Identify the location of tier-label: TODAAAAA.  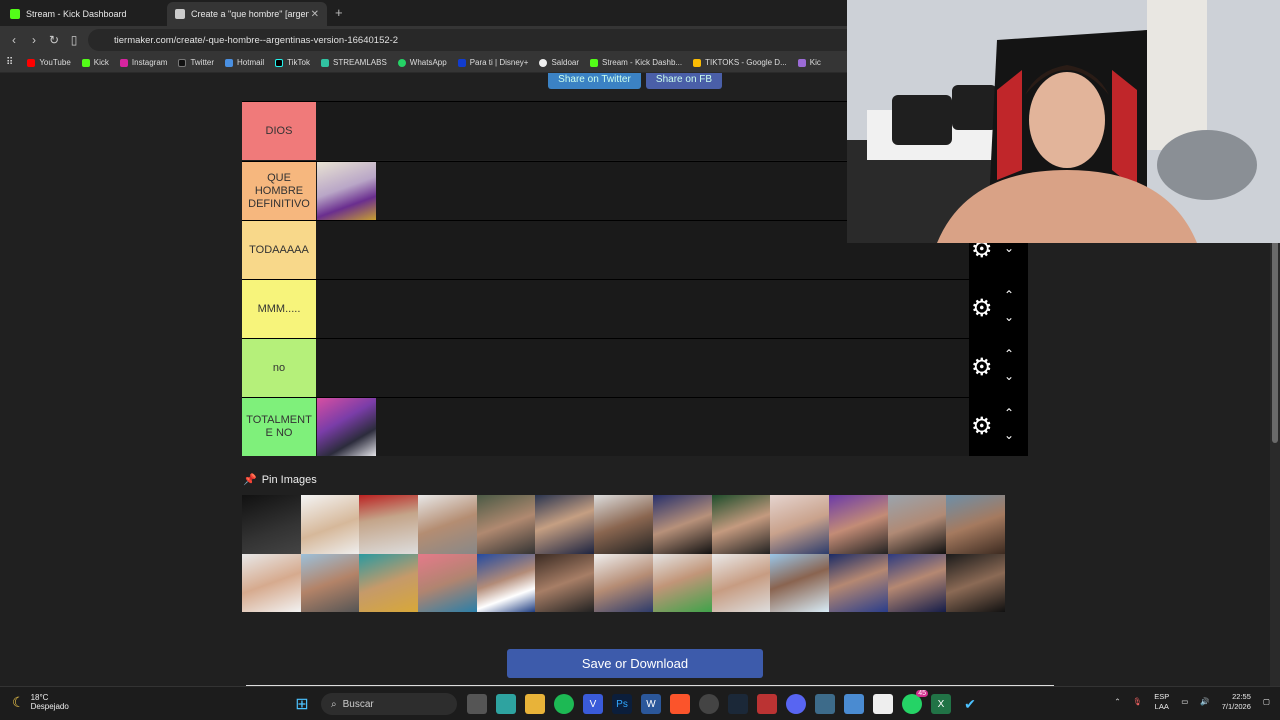
(279, 250).